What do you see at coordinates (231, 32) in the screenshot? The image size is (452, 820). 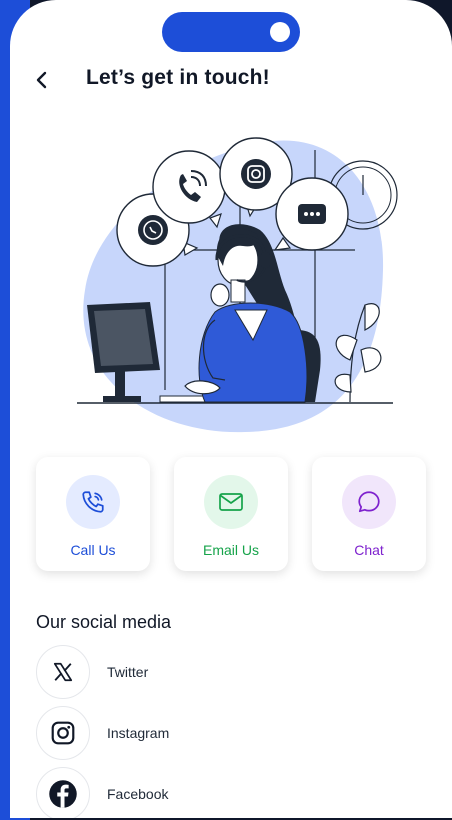 I see `status-pill` at bounding box center [231, 32].